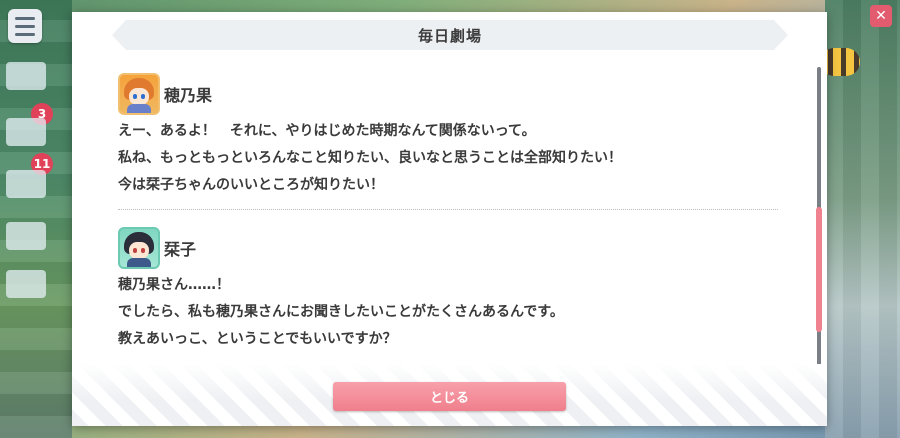 Image resolution: width=900 pixels, height=438 pixels. What do you see at coordinates (139, 94) in the screenshot?
I see `honoka-avatar` at bounding box center [139, 94].